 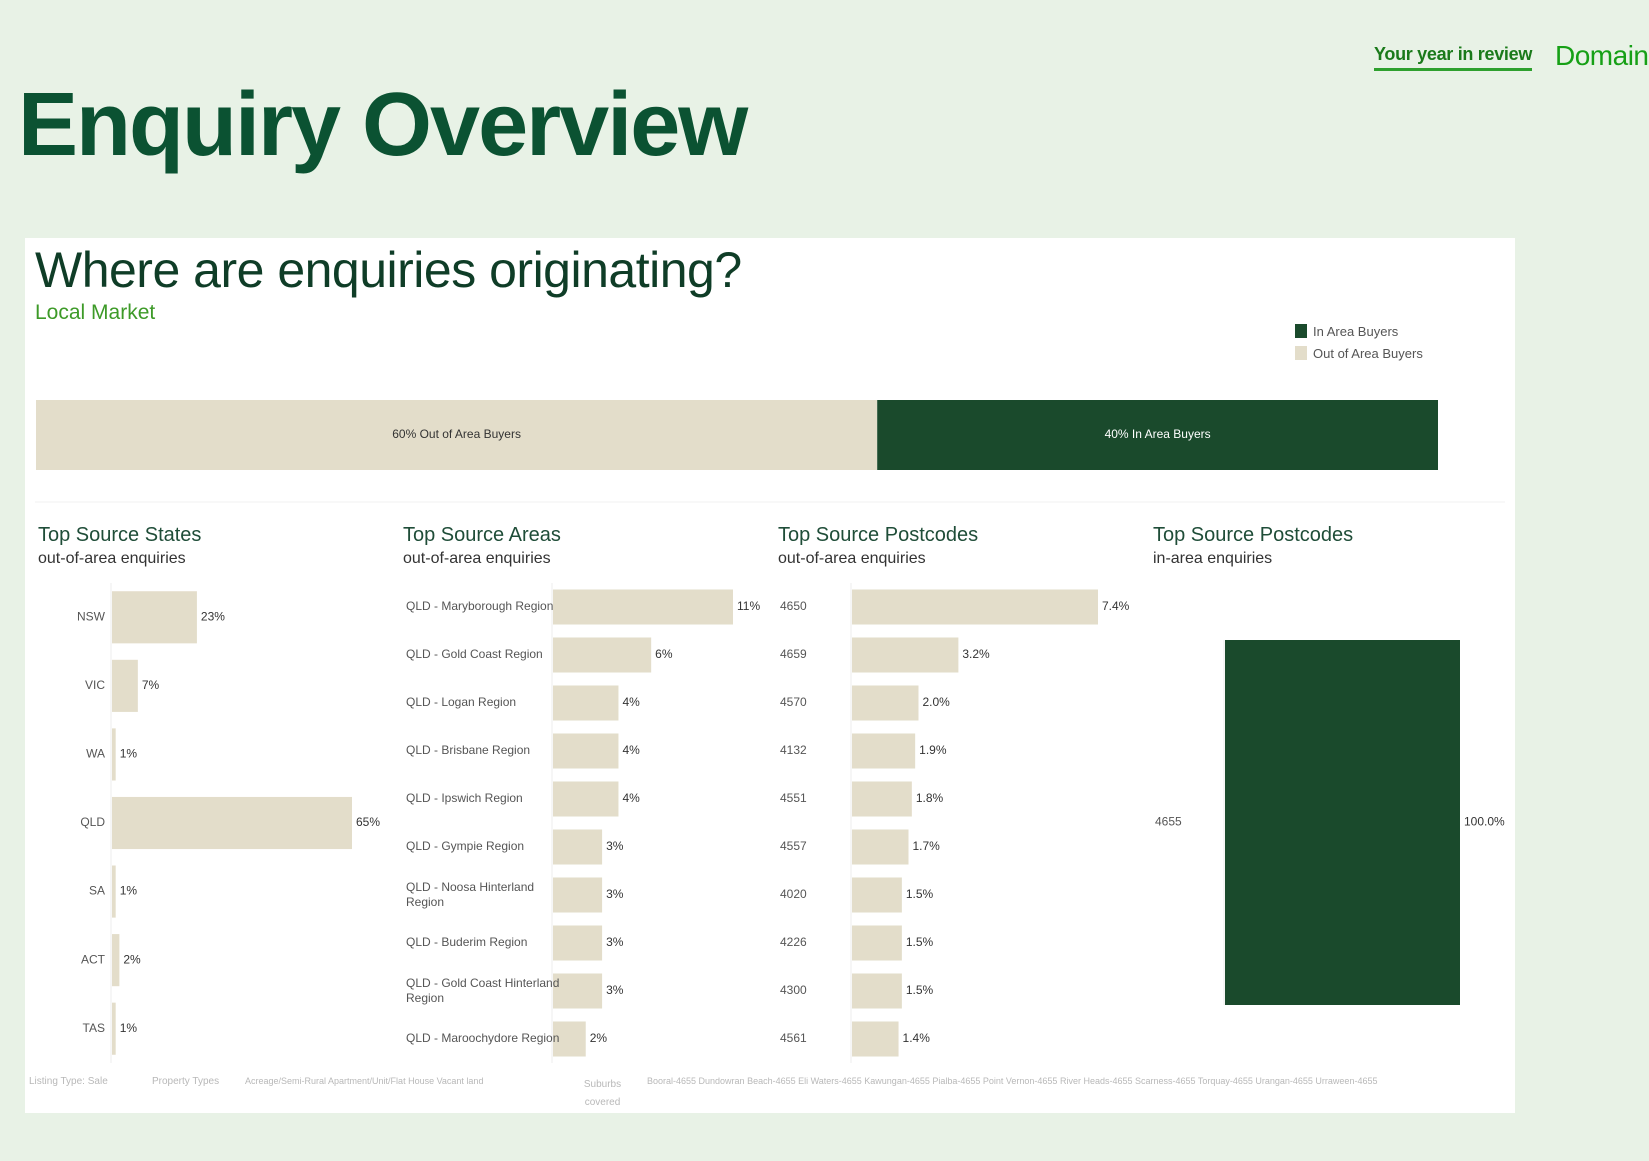 I want to click on areas-value-label-9: 2%, so click(x=599, y=1038).